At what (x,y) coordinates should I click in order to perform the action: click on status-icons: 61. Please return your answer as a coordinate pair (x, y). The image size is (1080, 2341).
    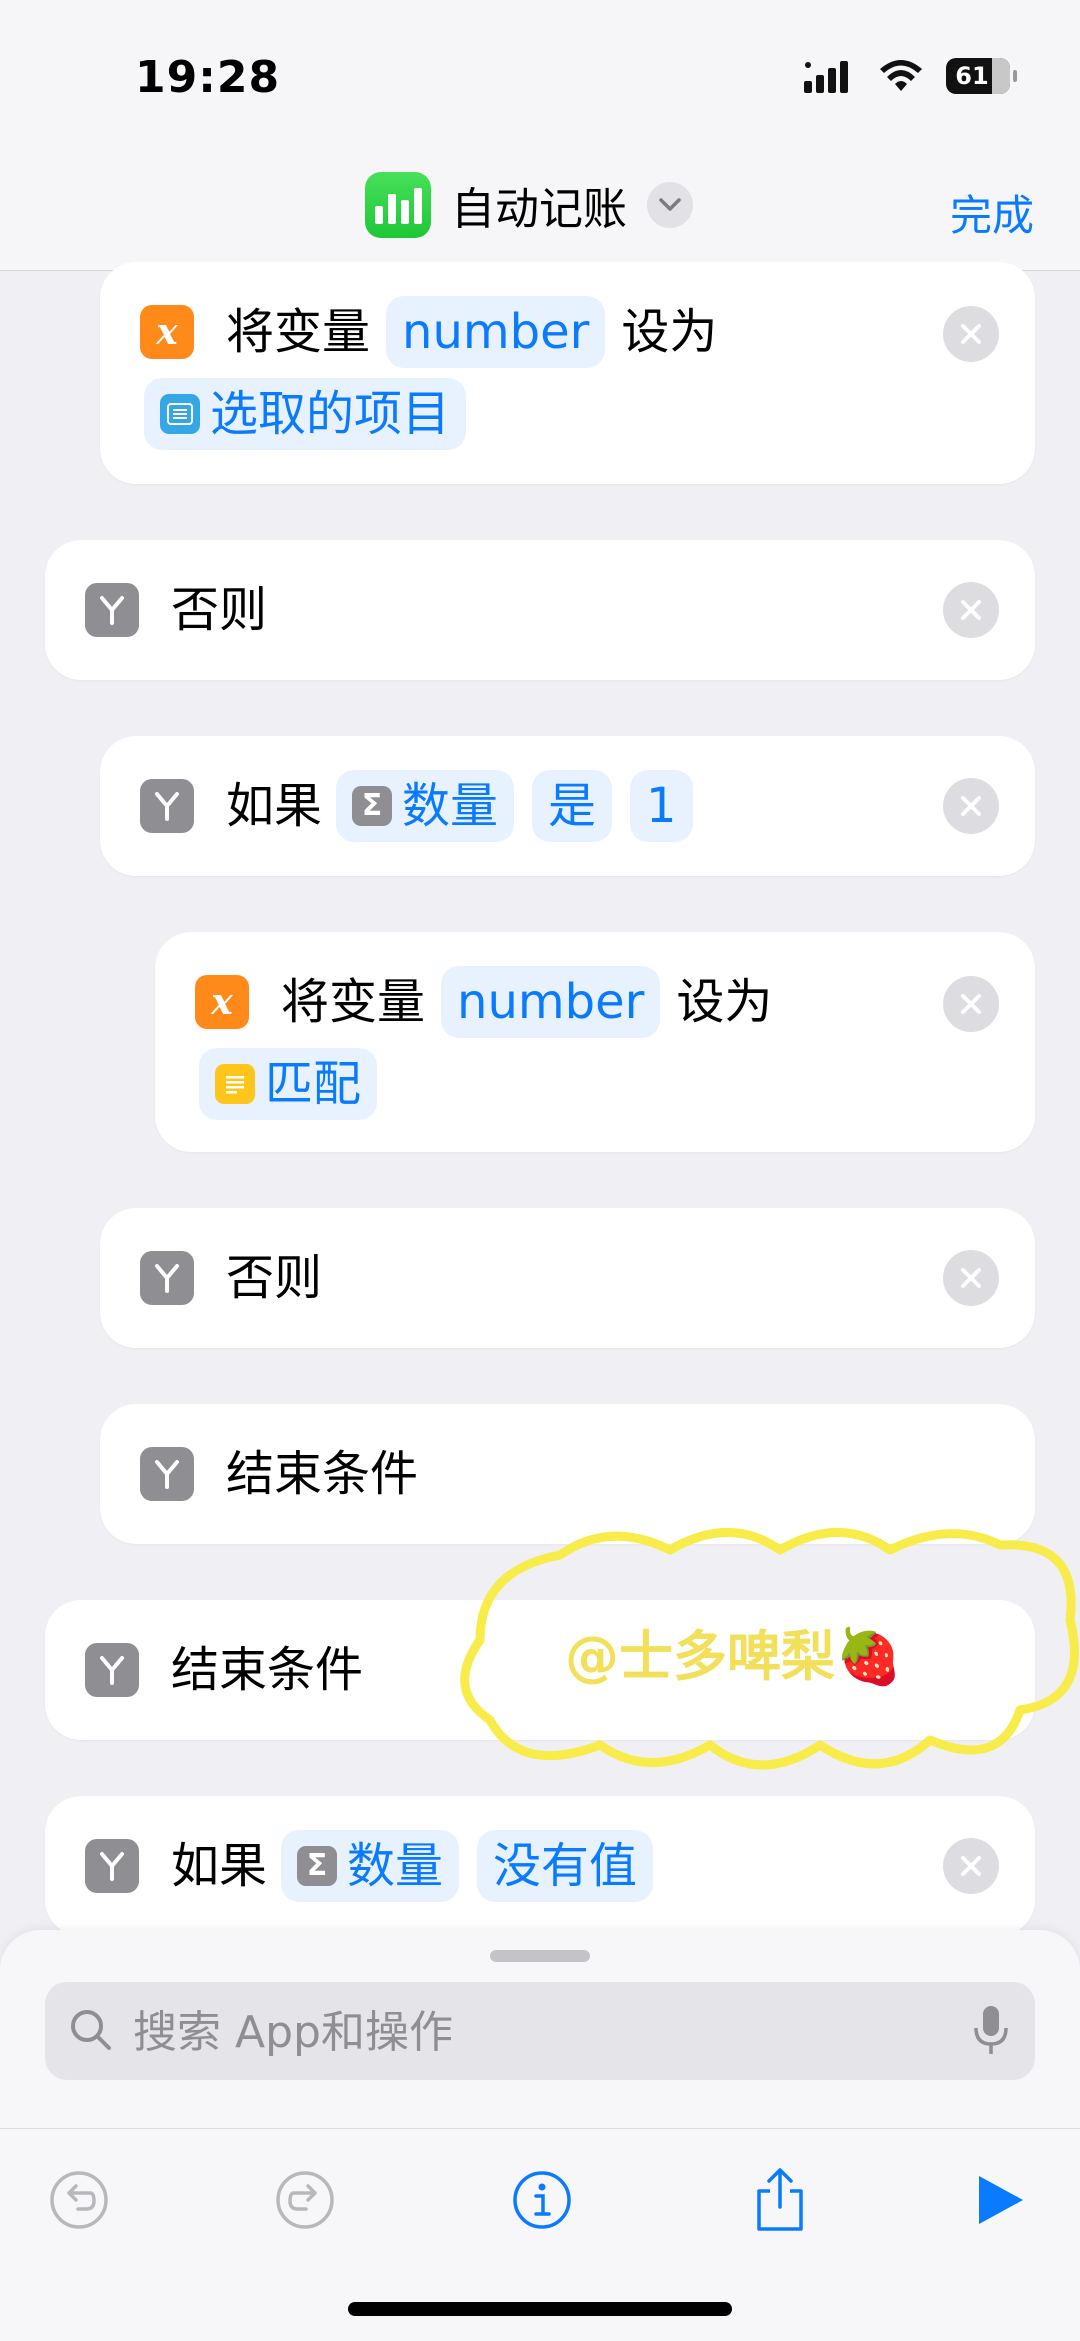
    Looking at the image, I should click on (910, 76).